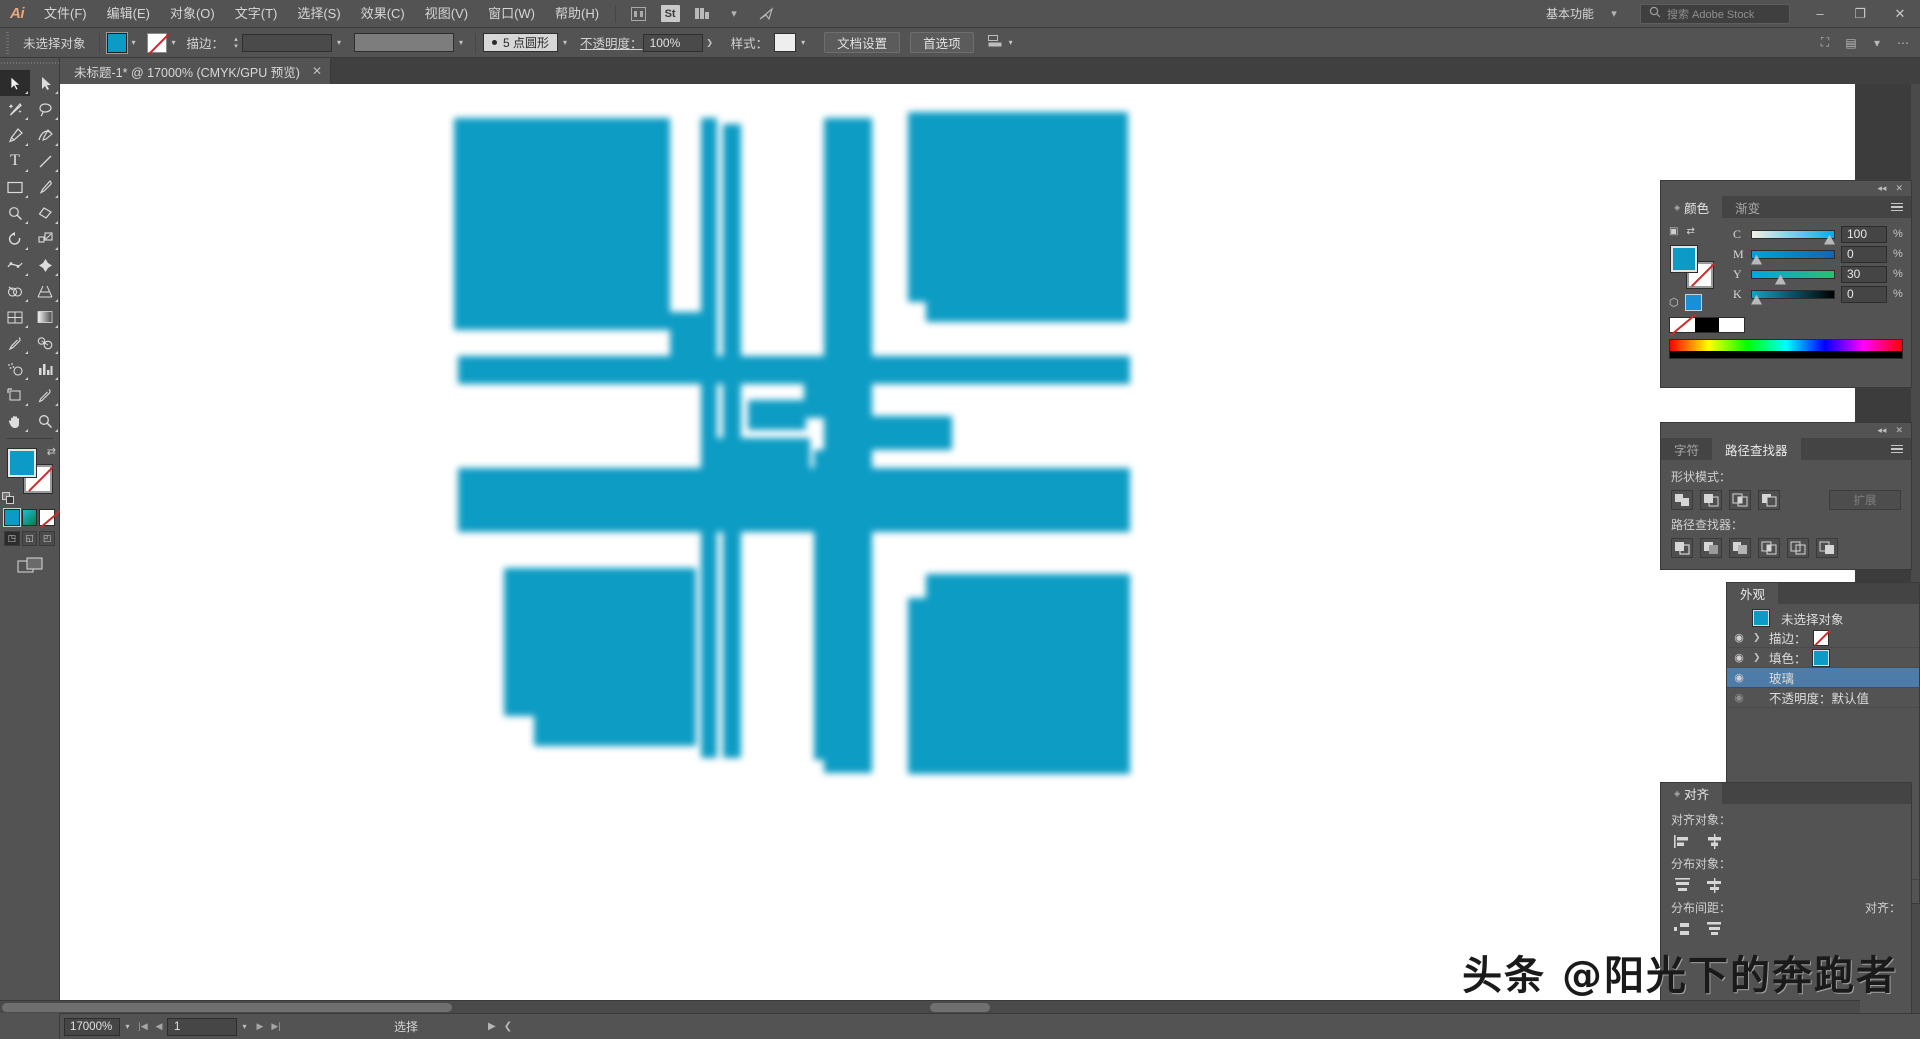  Describe the element at coordinates (1865, 500) in the screenshot. I see `pathfinder-expand-button: 扩展` at that location.